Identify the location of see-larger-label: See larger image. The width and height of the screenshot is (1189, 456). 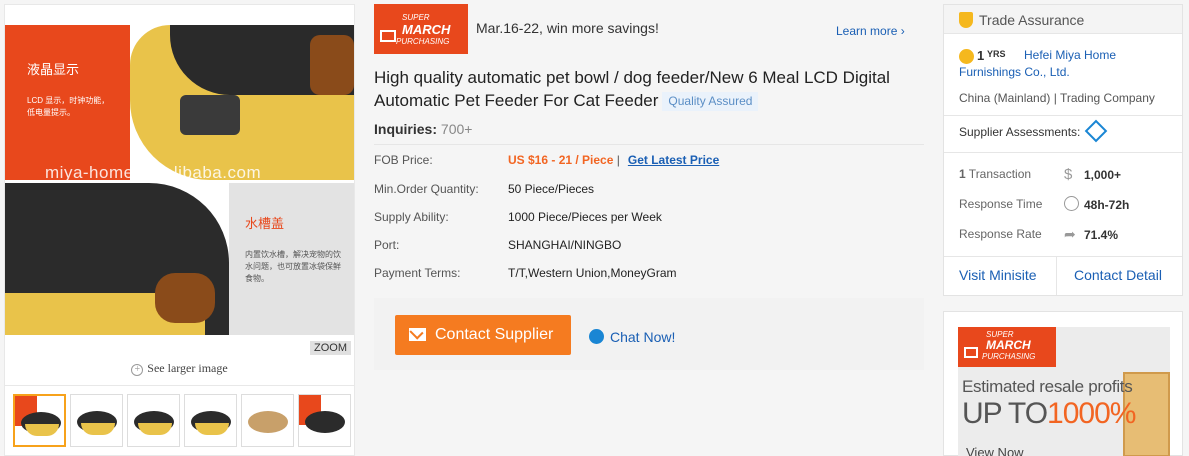
(187, 368).